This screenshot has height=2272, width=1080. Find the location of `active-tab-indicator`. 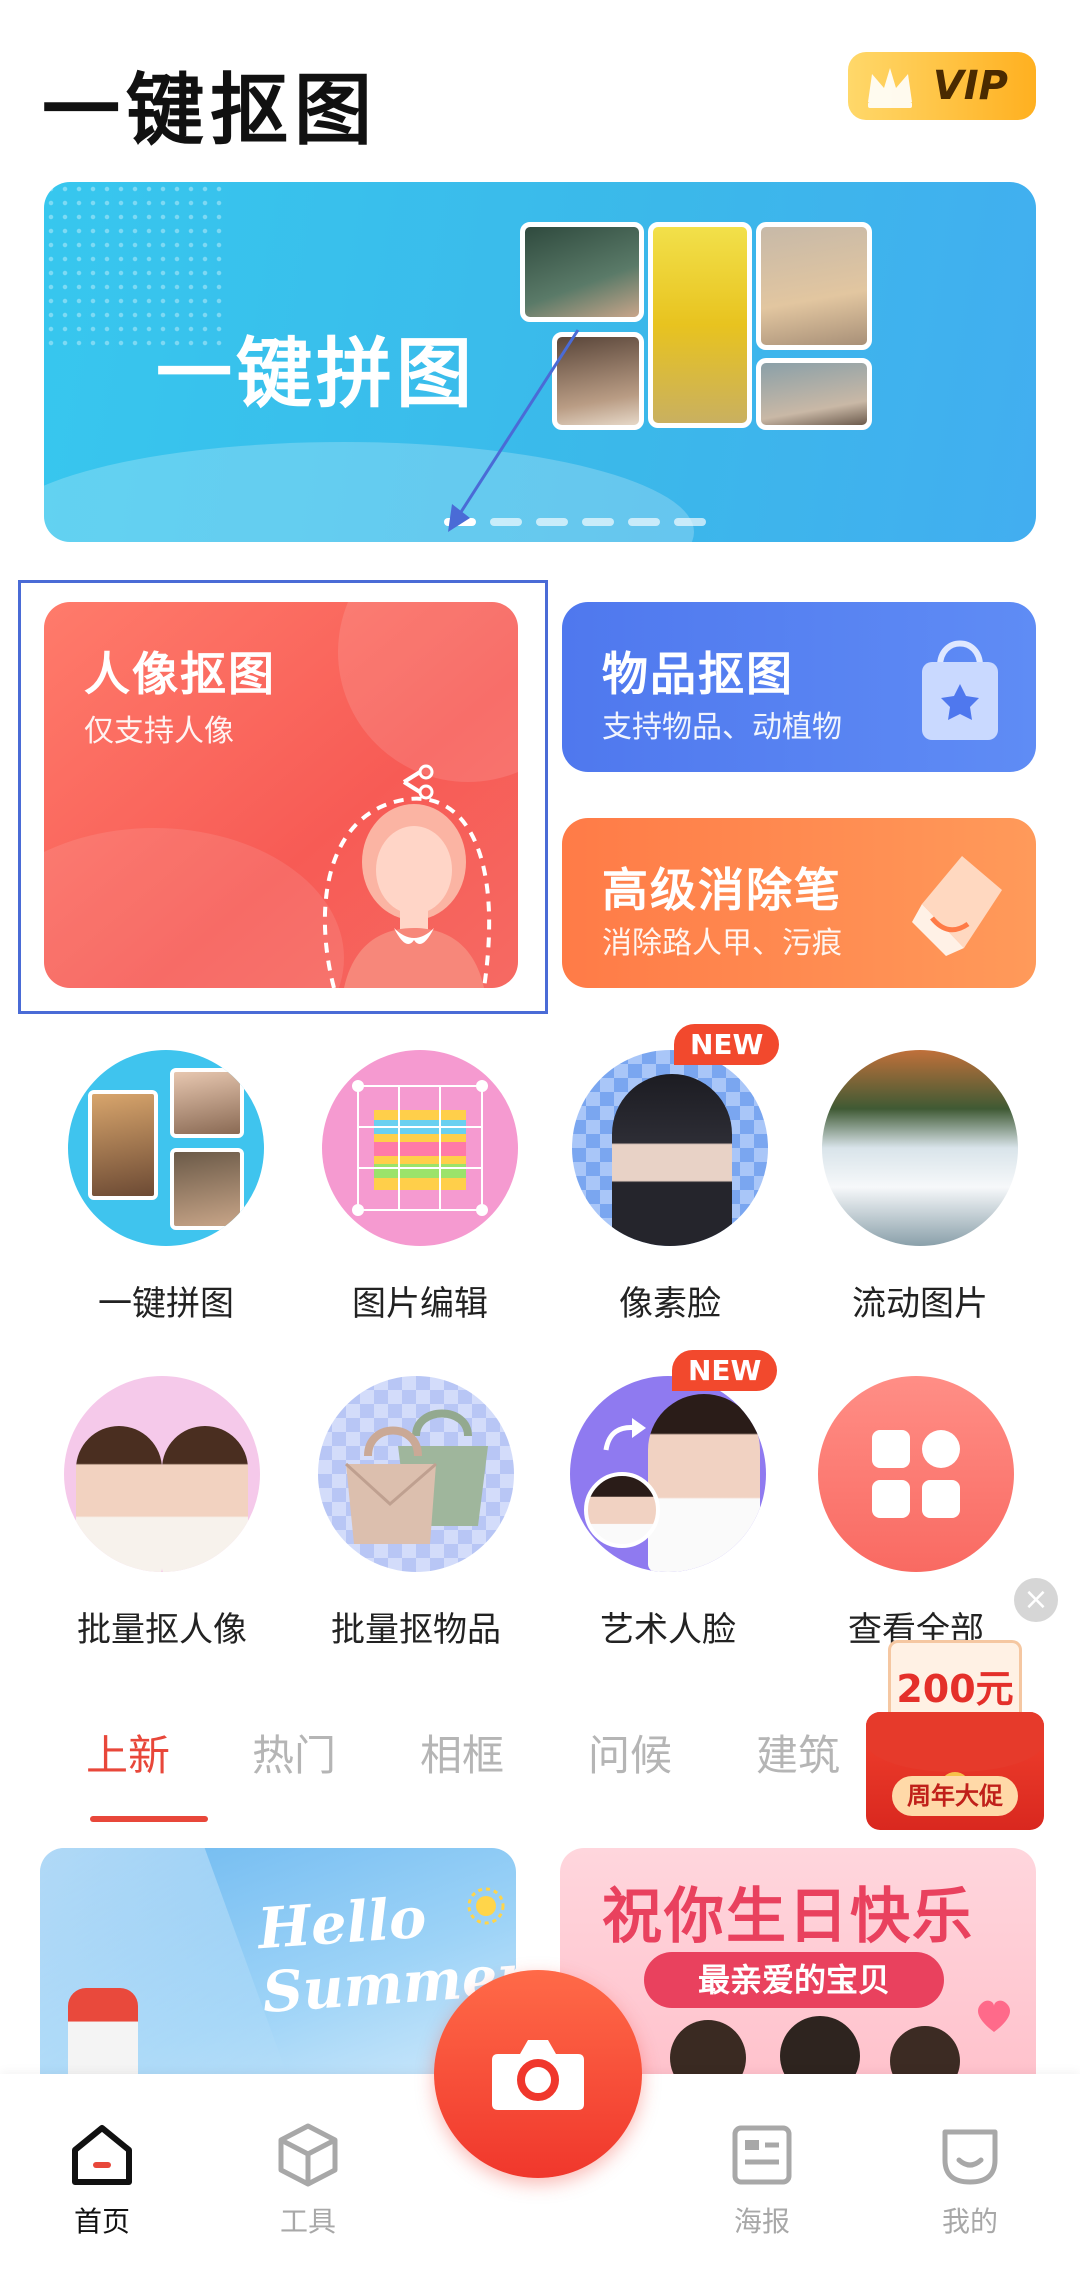

active-tab-indicator is located at coordinates (149, 1819).